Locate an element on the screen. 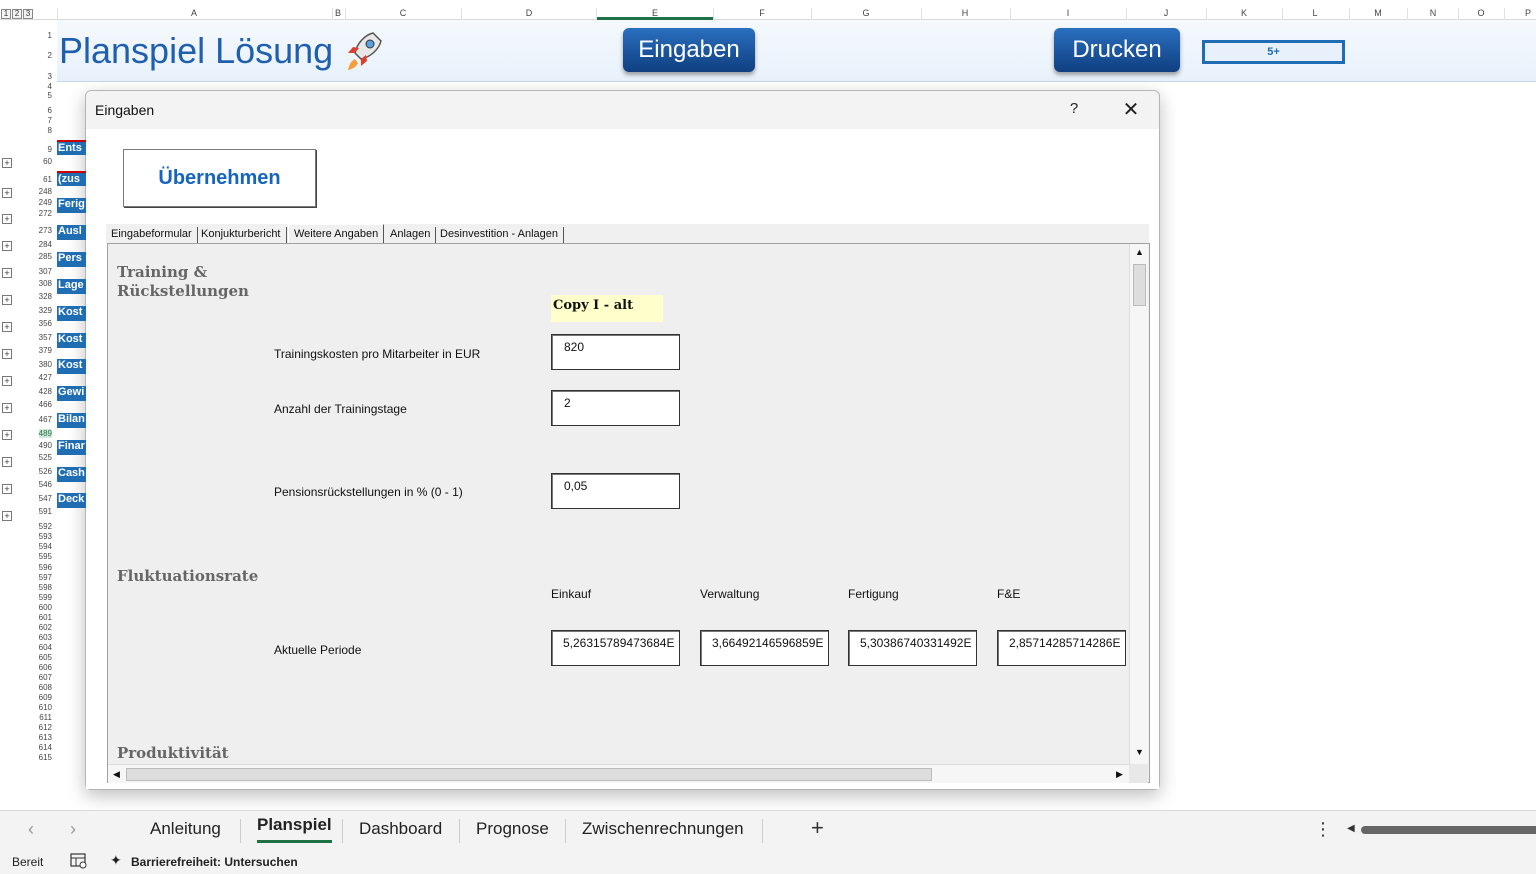  row-number: 4 is located at coordinates (50, 86).